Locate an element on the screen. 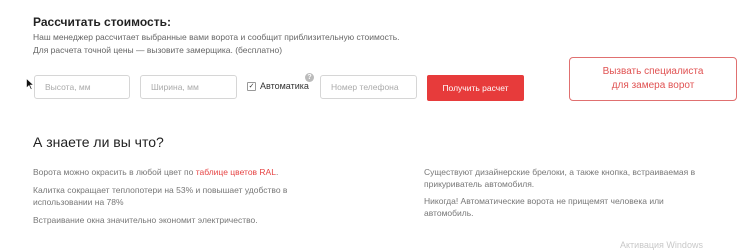  checkmark-icon: ✓ is located at coordinates (251, 86).